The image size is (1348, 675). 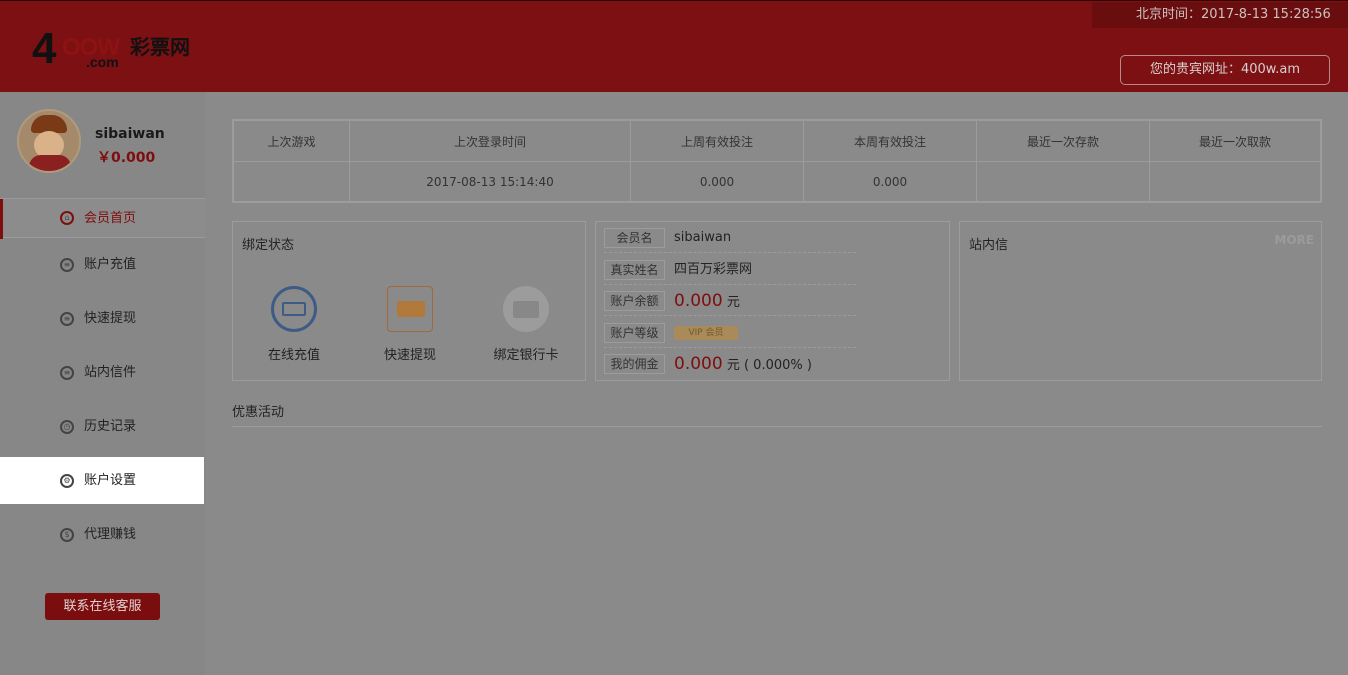 I want to click on stats-header: 上次游戏, so click(x=291, y=141).